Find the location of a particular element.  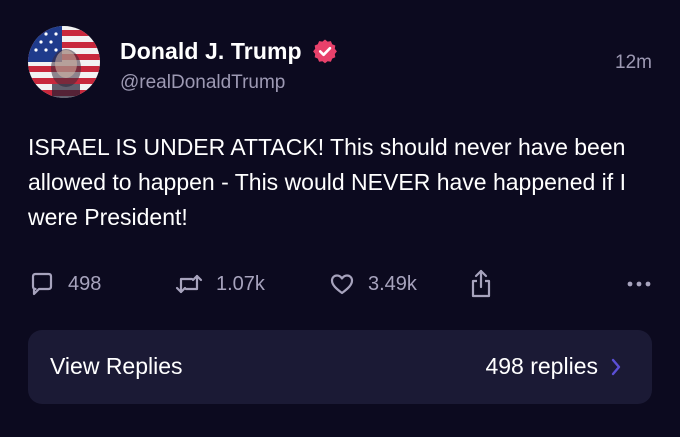

view-replies-label: View Replies is located at coordinates (116, 366).